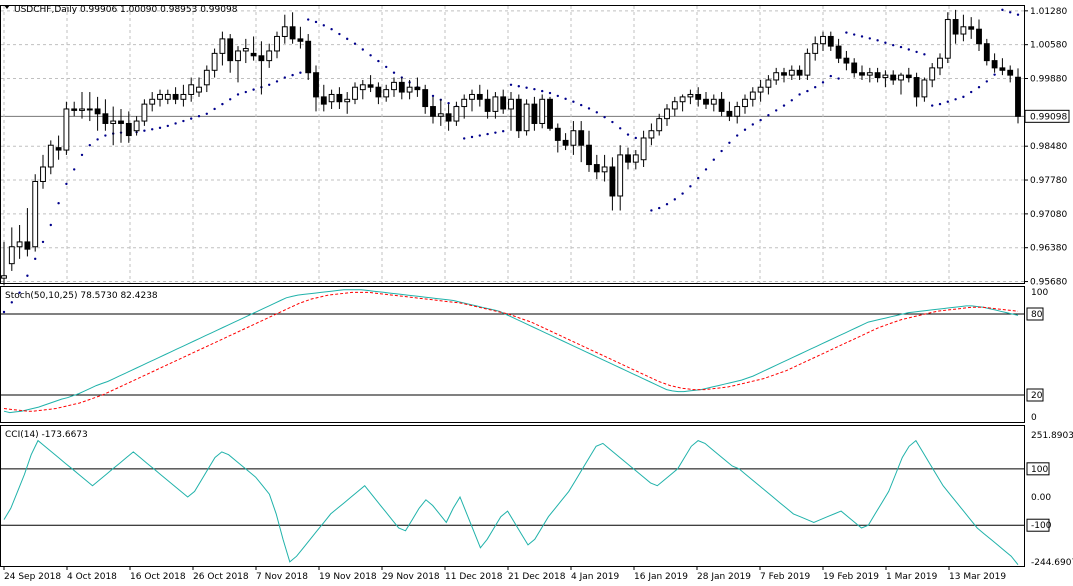  Describe the element at coordinates (1052, 563) in the screenshot. I see `cci-tick-label: -244.6907` at that location.